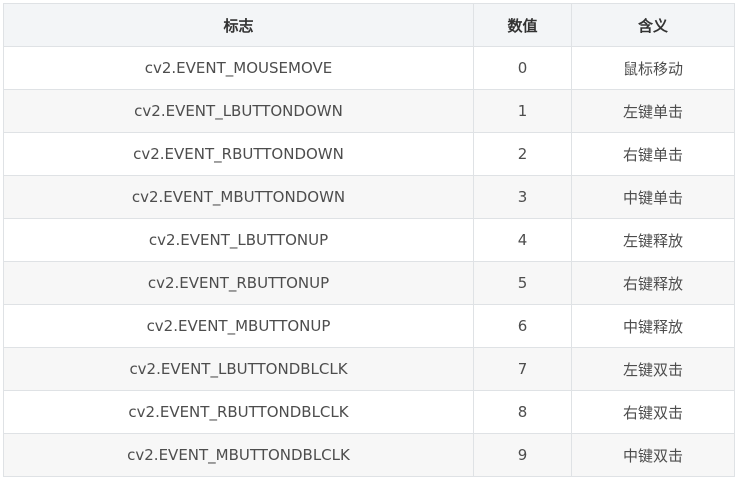 This screenshot has width=738, height=481. What do you see at coordinates (522, 154) in the screenshot?
I see `cell-value: 2` at bounding box center [522, 154].